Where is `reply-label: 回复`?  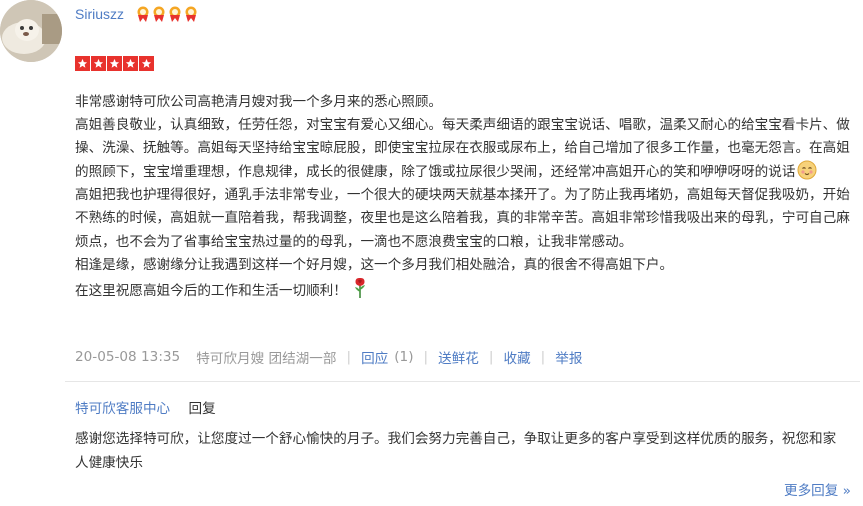 reply-label: 回复 is located at coordinates (202, 409).